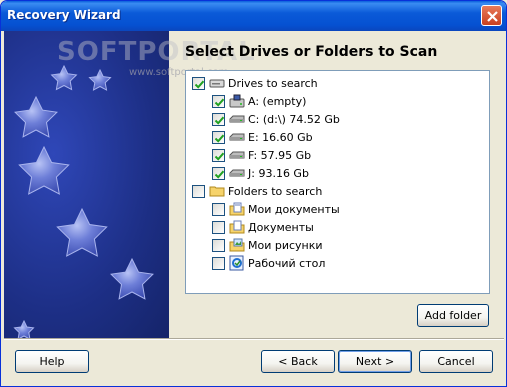 The image size is (507, 387). What do you see at coordinates (294, 209) in the screenshot?
I see `my-documents-label: Мои документы` at bounding box center [294, 209].